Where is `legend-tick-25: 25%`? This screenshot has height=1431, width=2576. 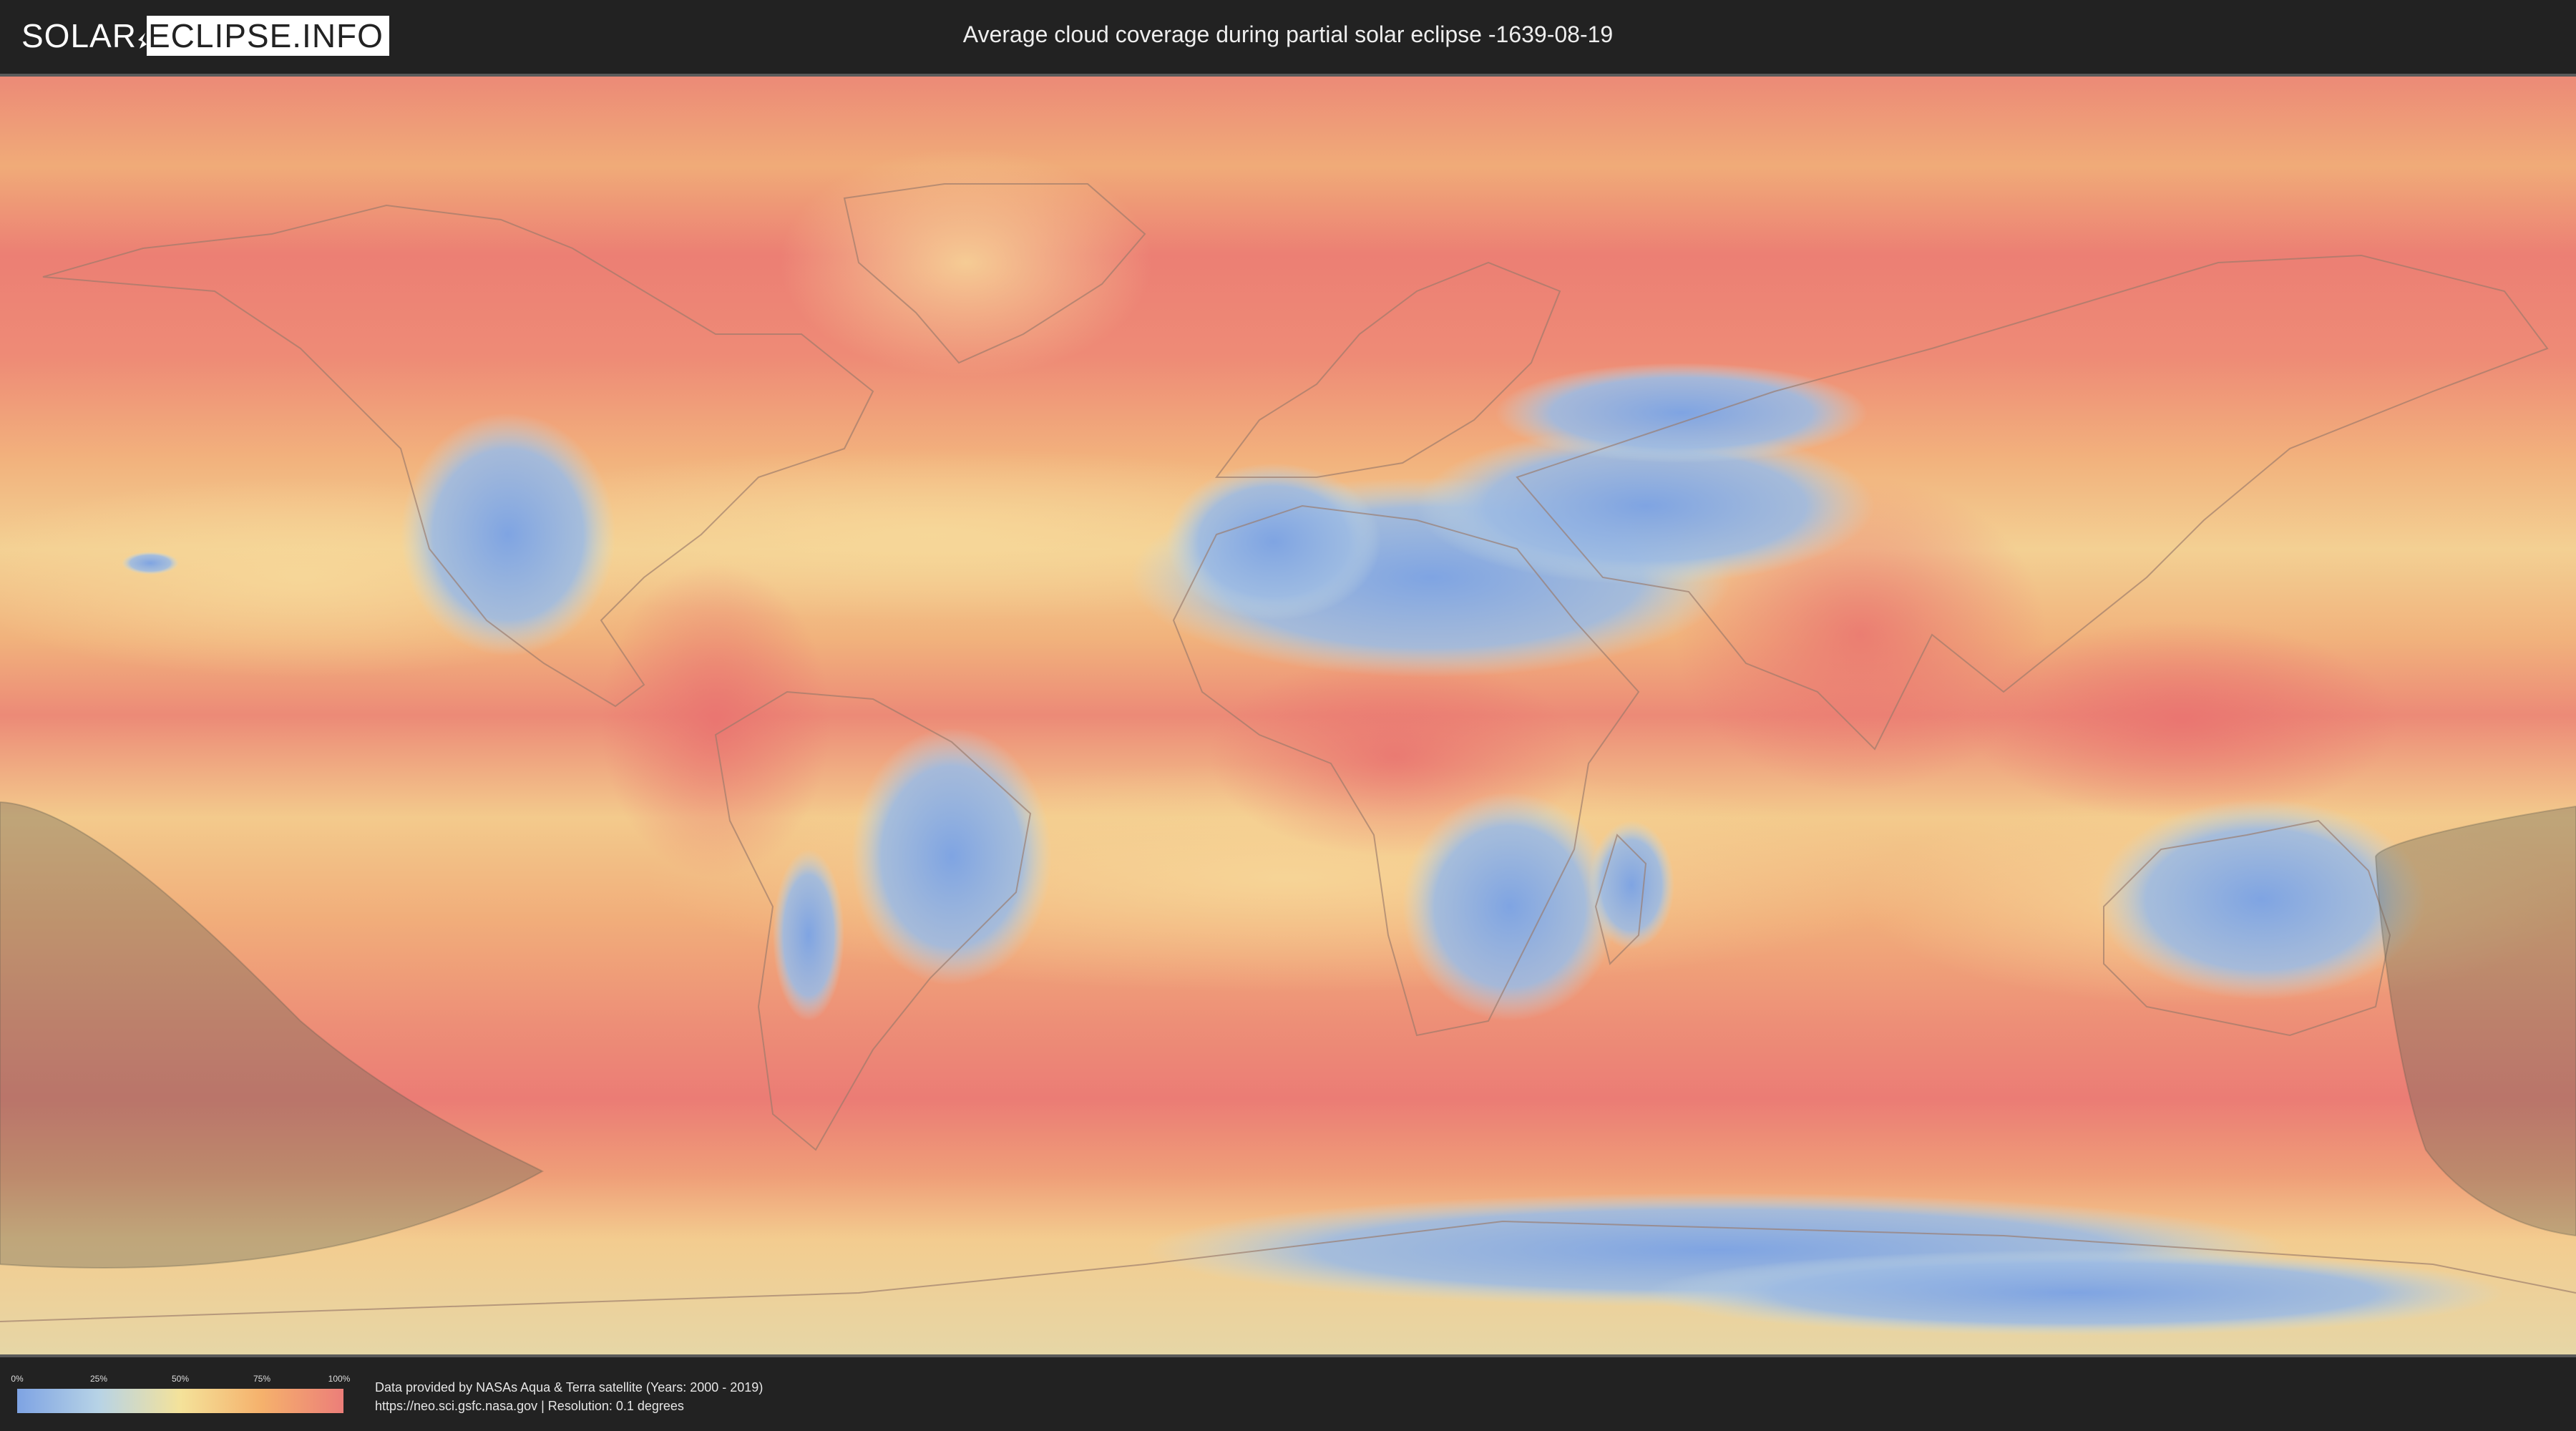
legend-tick-25: 25% is located at coordinates (98, 1379).